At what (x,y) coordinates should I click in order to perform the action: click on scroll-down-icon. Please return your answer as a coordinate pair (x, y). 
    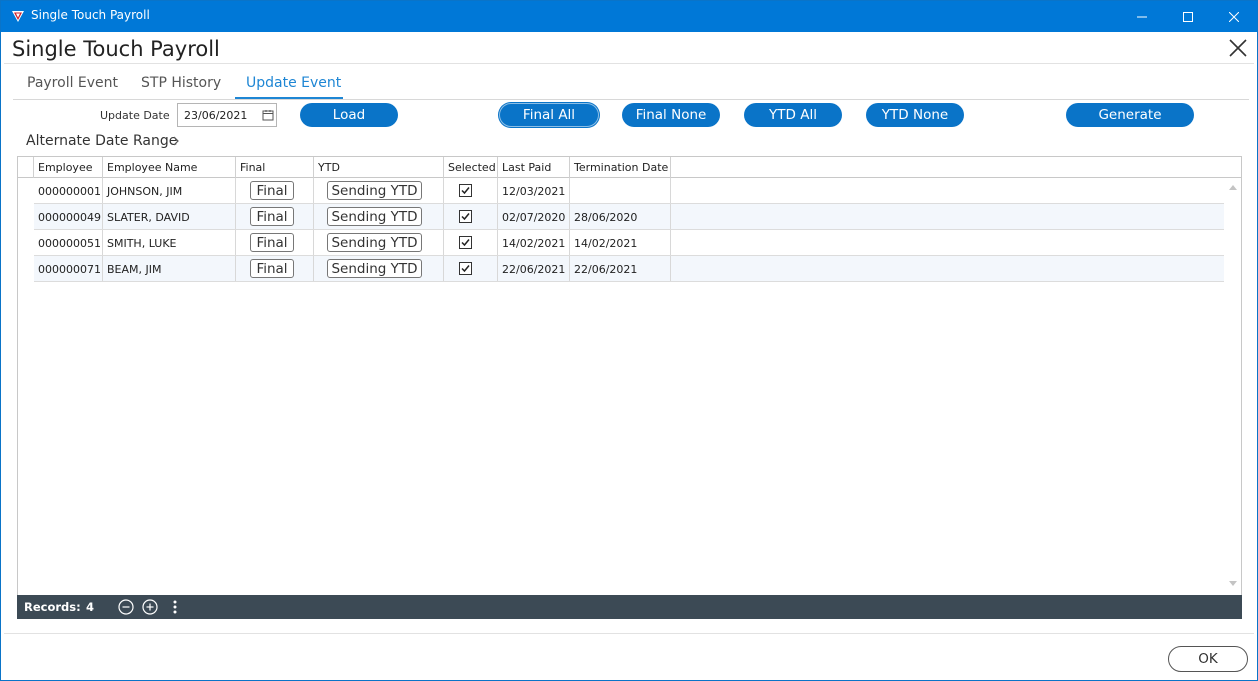
    Looking at the image, I should click on (1233, 584).